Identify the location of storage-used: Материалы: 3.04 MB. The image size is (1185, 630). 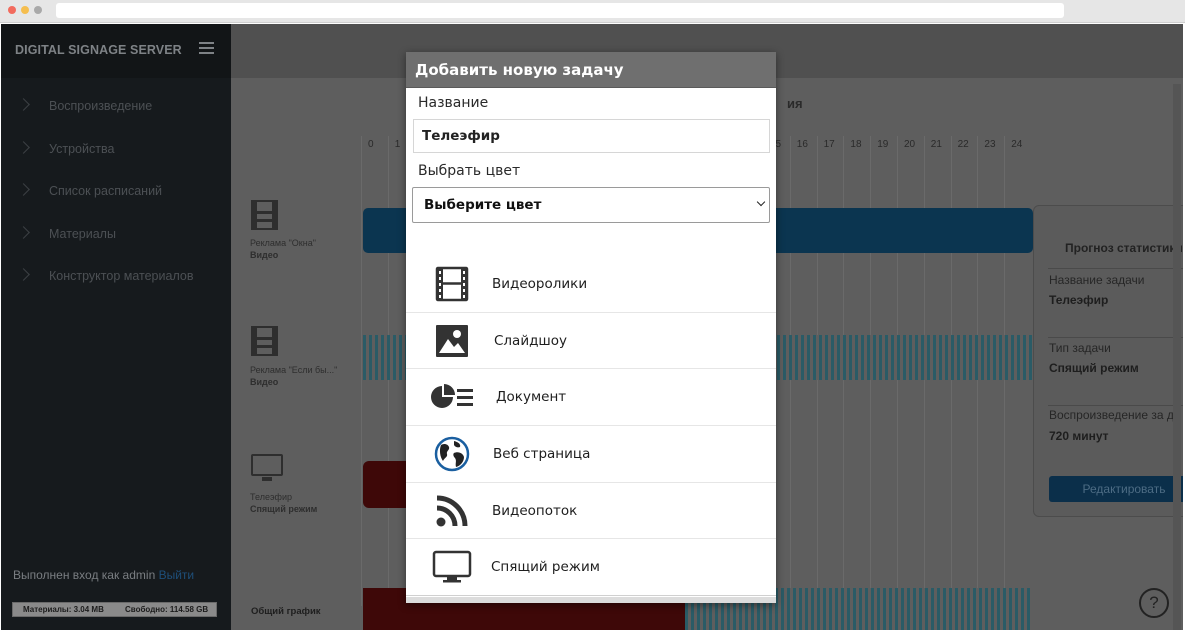
(63, 609).